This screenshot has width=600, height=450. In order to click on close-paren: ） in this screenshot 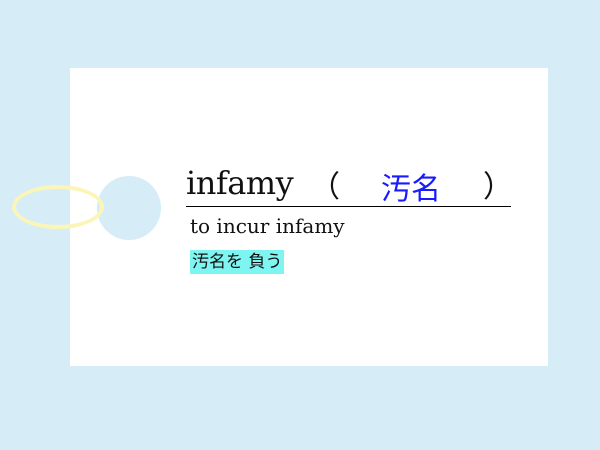, I will do `click(498, 187)`.